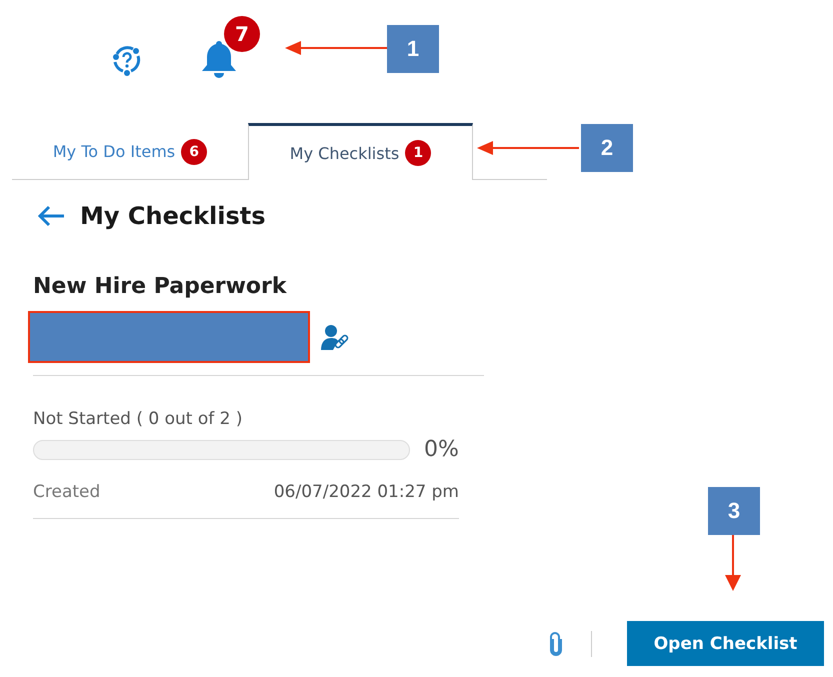 The height and width of the screenshot is (677, 833). What do you see at coordinates (51, 216) in the screenshot?
I see `back-arrow-icon` at bounding box center [51, 216].